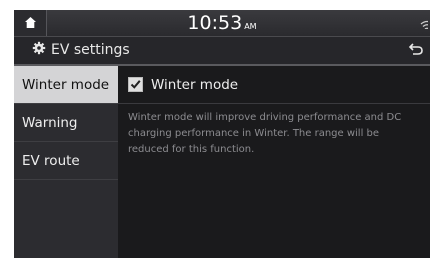 This screenshot has width=430, height=261. What do you see at coordinates (39, 50) in the screenshot?
I see `gear-icon` at bounding box center [39, 50].